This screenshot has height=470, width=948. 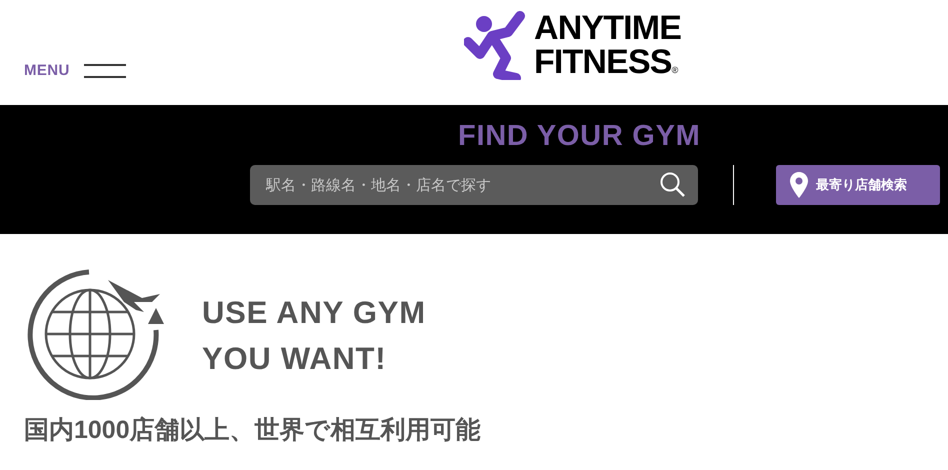 What do you see at coordinates (606, 62) in the screenshot?
I see `logo-text: FITNESS®` at bounding box center [606, 62].